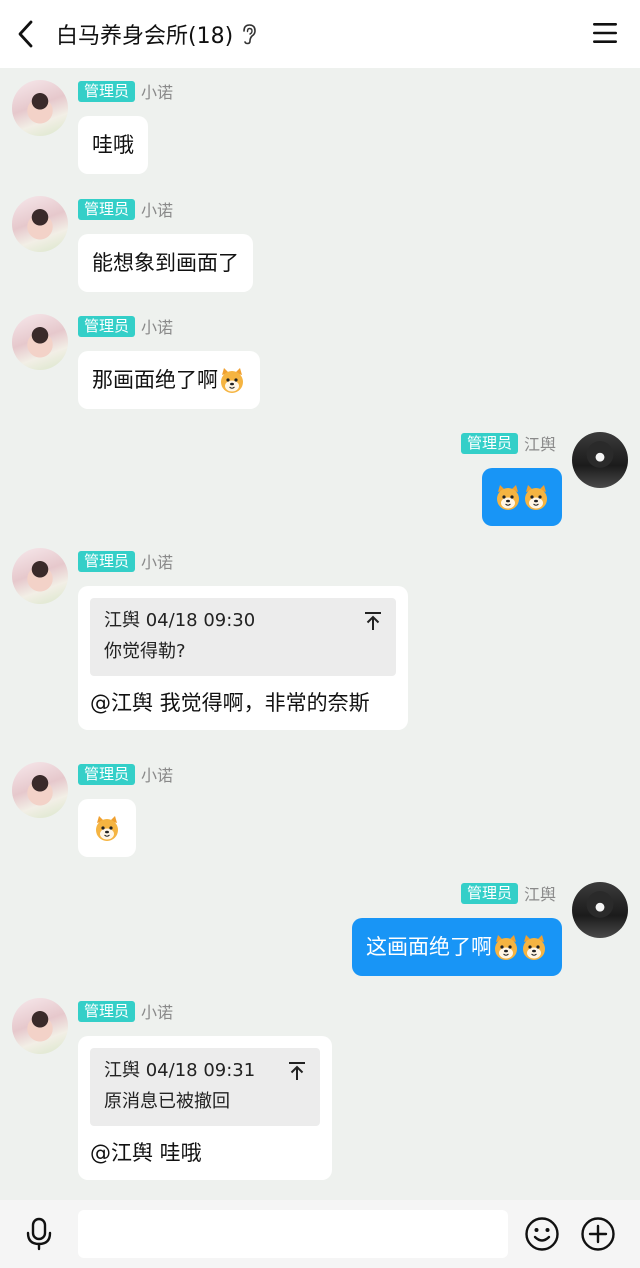 This screenshot has width=640, height=1268. I want to click on message-bubble: 那画面绝了啊, so click(169, 380).